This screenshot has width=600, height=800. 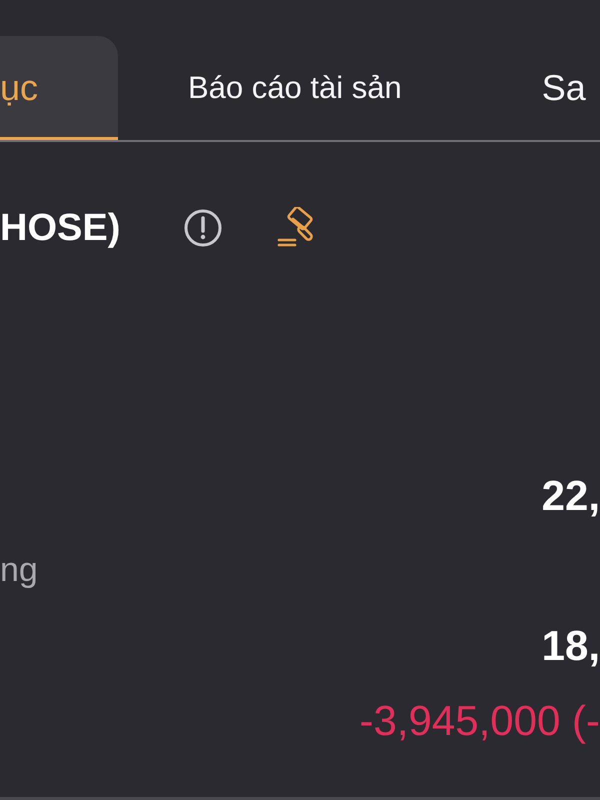 What do you see at coordinates (59, 88) in the screenshot?
I see `tab: ục` at bounding box center [59, 88].